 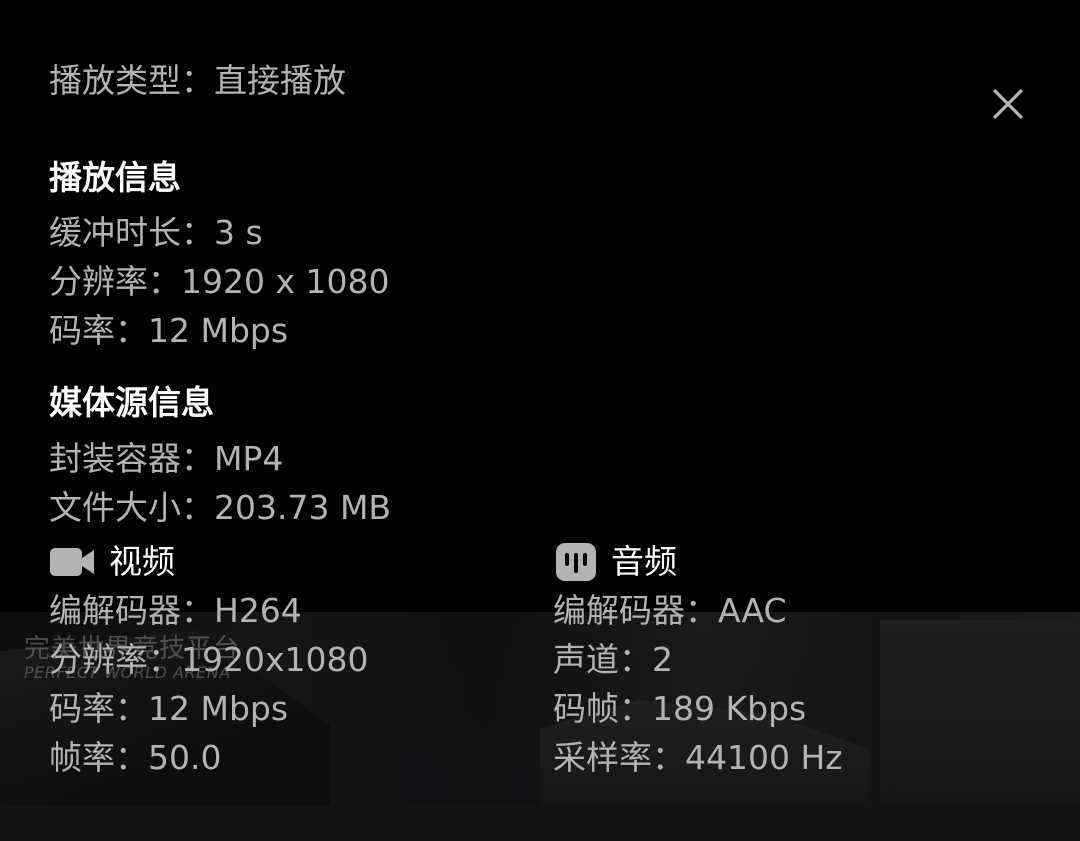 I want to click on playback-info-heading: 播放信息, so click(x=115, y=177).